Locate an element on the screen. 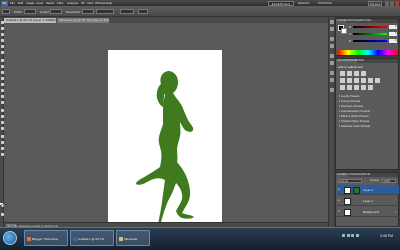 The width and height of the screenshot is (400, 250). preset-label: Exposure Presets is located at coordinates (352, 106).